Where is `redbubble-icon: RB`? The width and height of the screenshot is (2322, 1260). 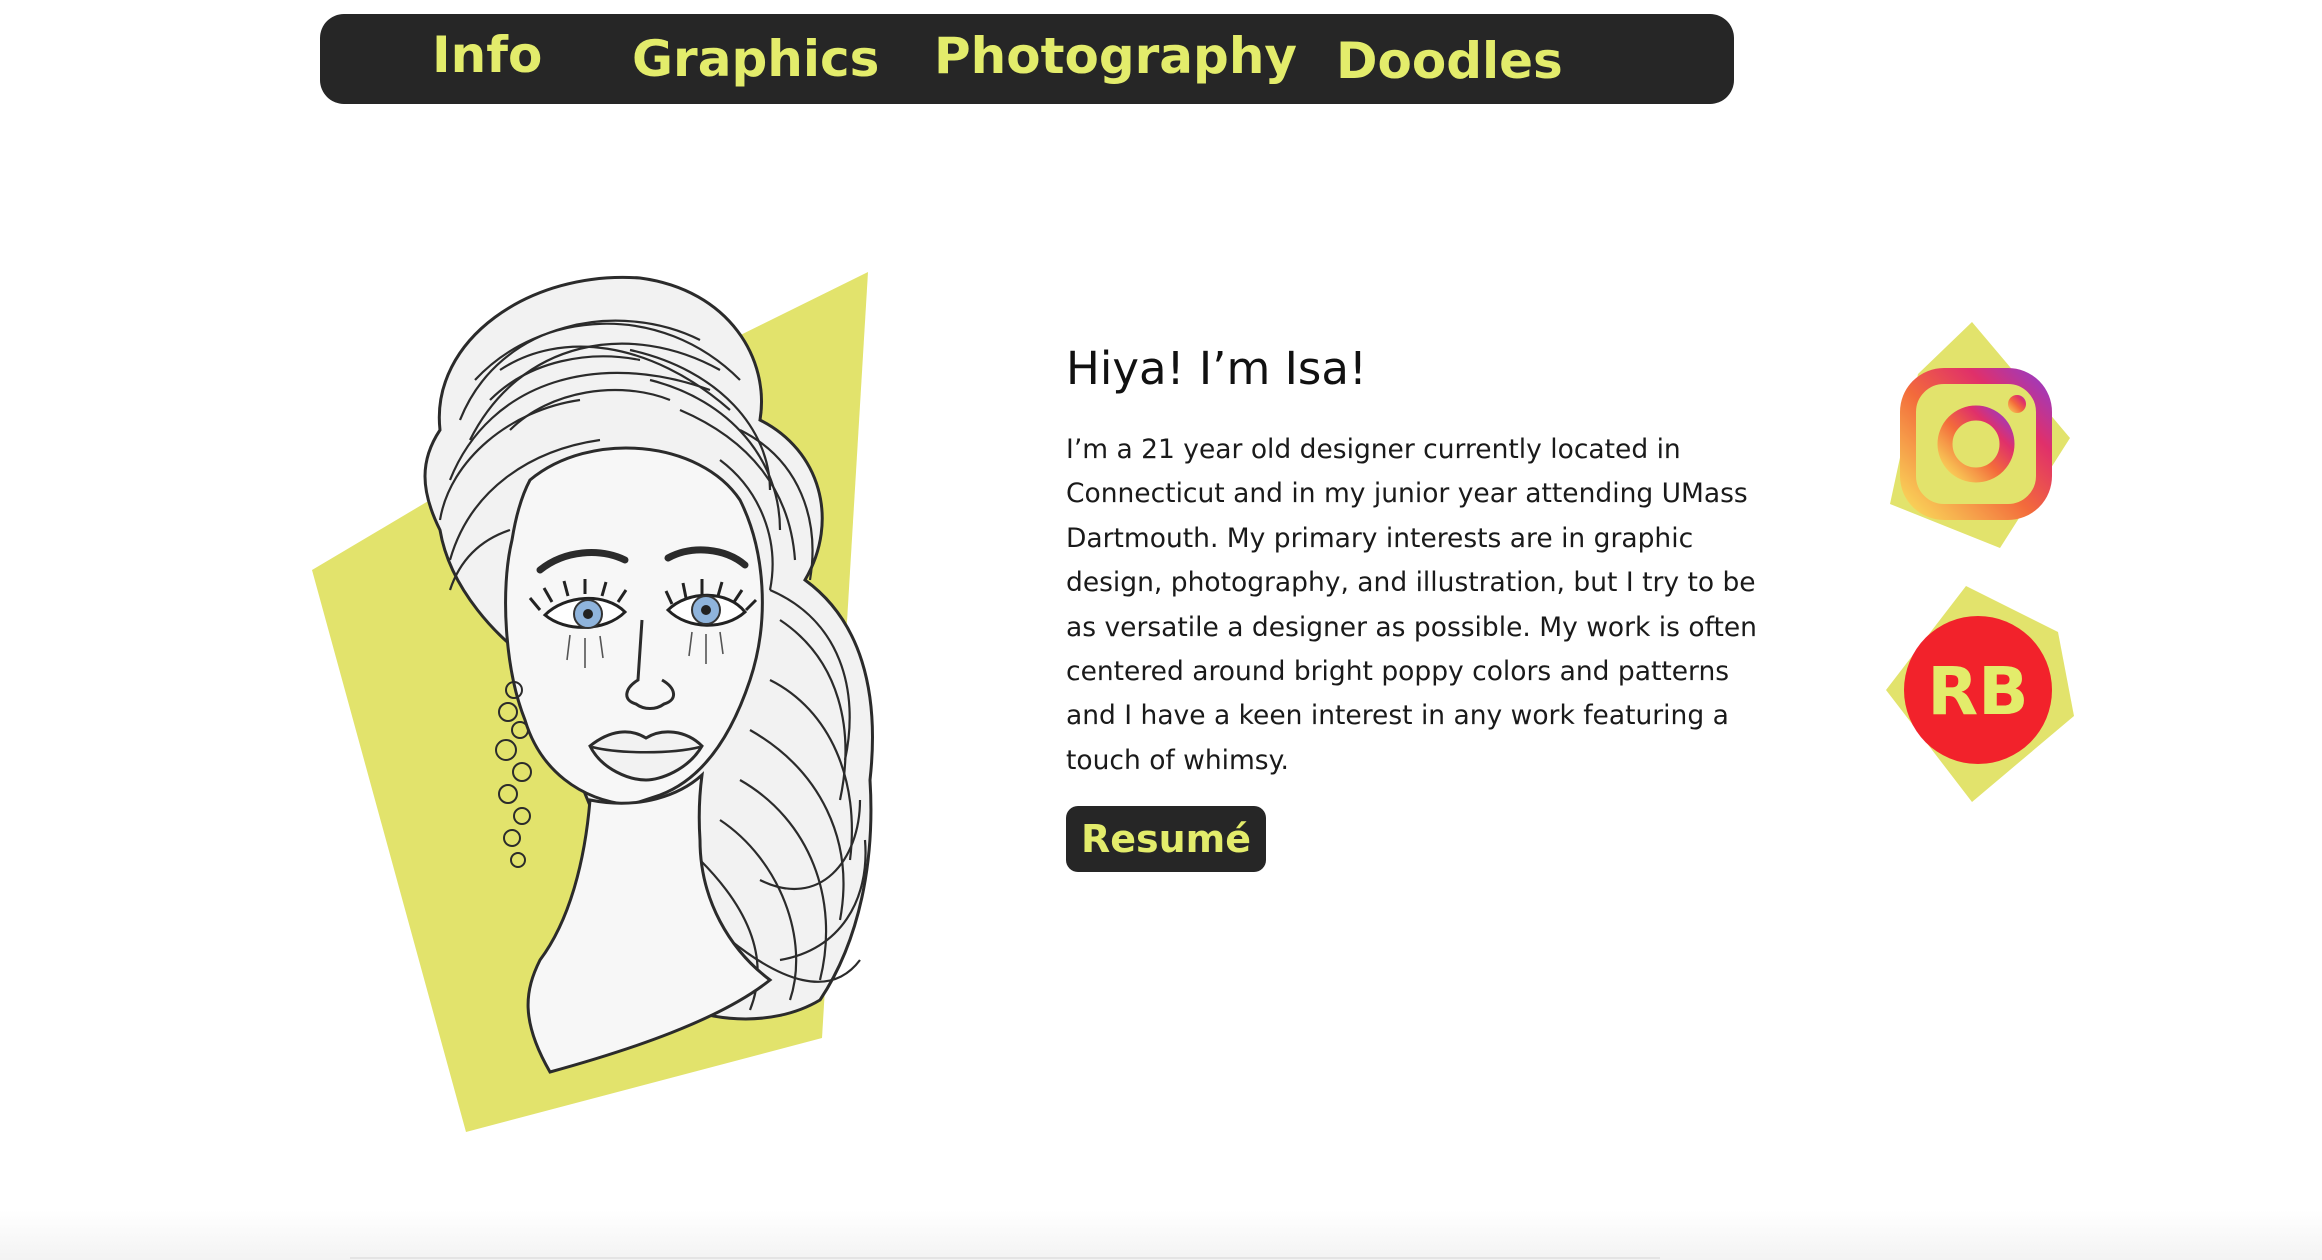 redbubble-icon: RB is located at coordinates (1980, 694).